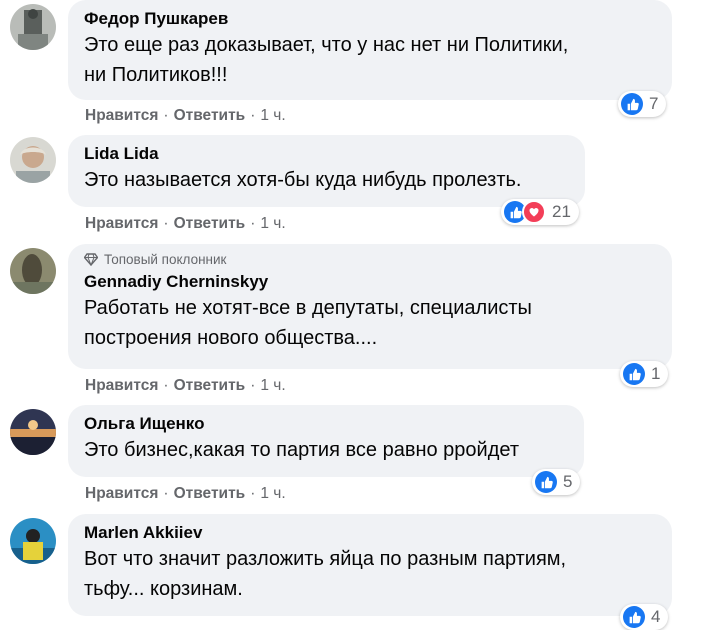 This screenshot has width=701, height=630. I want to click on badge-label: Топовый поклонник, so click(165, 259).